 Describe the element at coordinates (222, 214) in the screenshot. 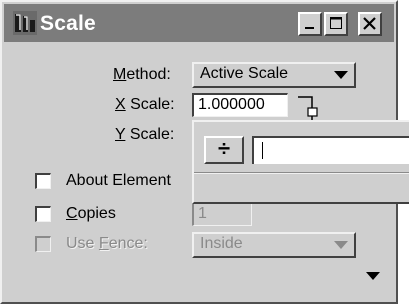

I see `copies-input: 1` at that location.